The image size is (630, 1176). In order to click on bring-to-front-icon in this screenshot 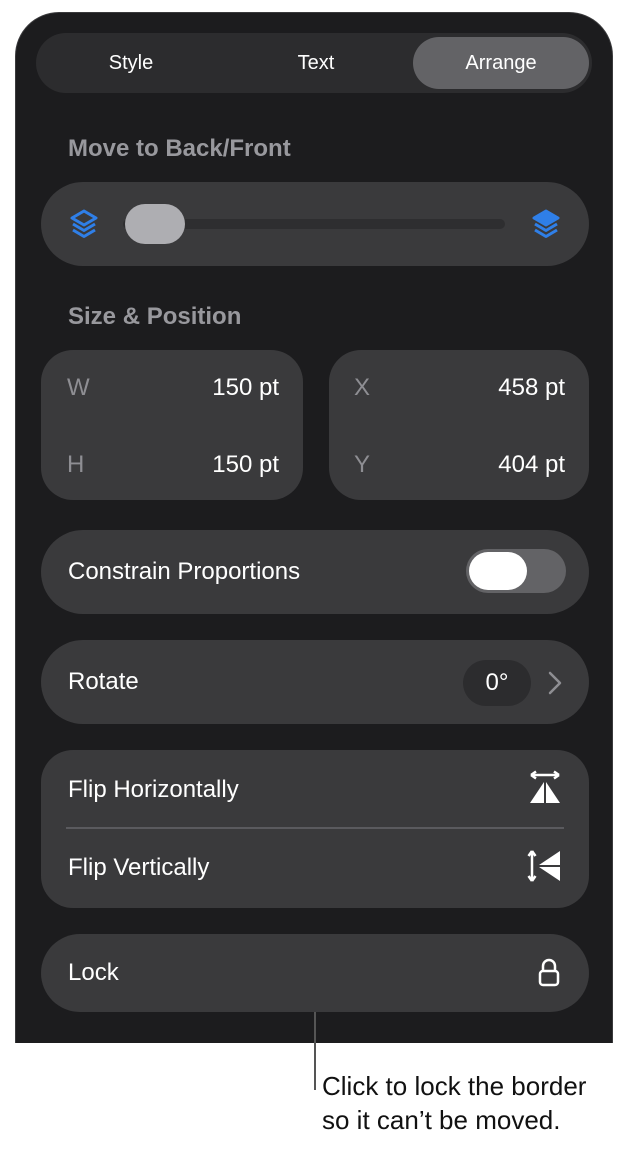, I will do `click(546, 224)`.